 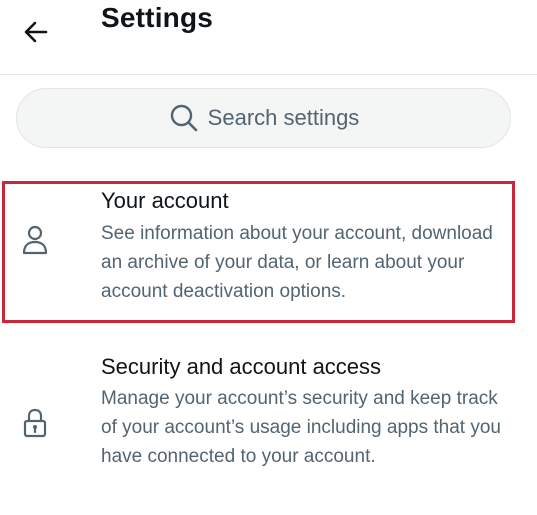 I want to click on person-icon, so click(x=35, y=241).